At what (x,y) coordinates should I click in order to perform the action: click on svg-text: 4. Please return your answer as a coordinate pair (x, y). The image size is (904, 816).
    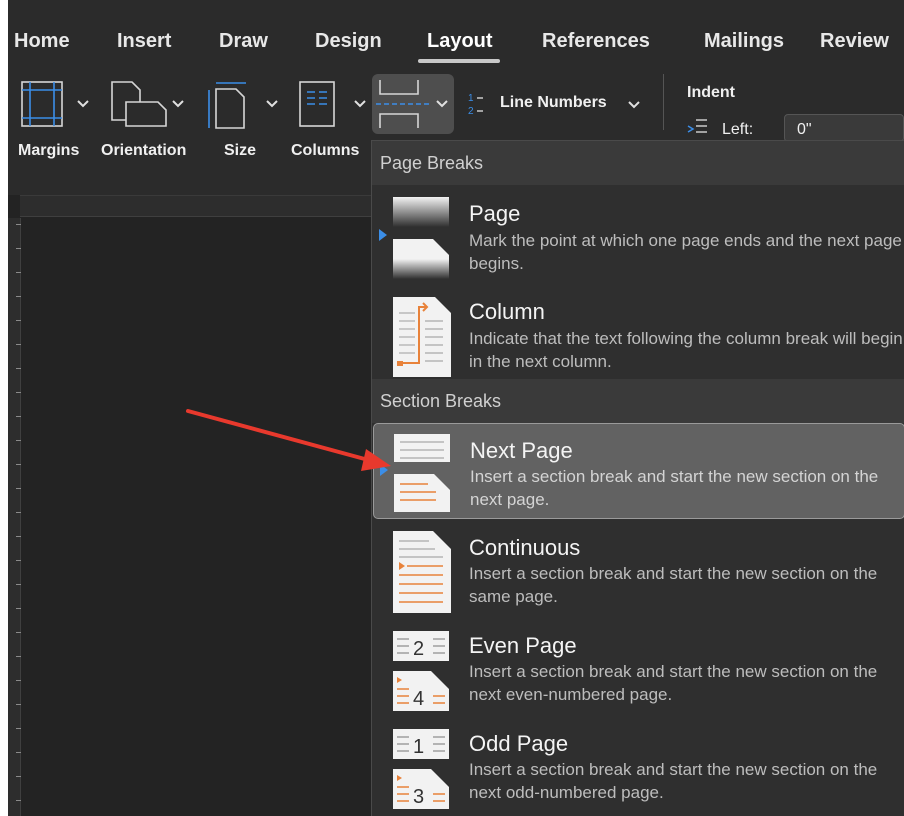
    Looking at the image, I should click on (418, 699).